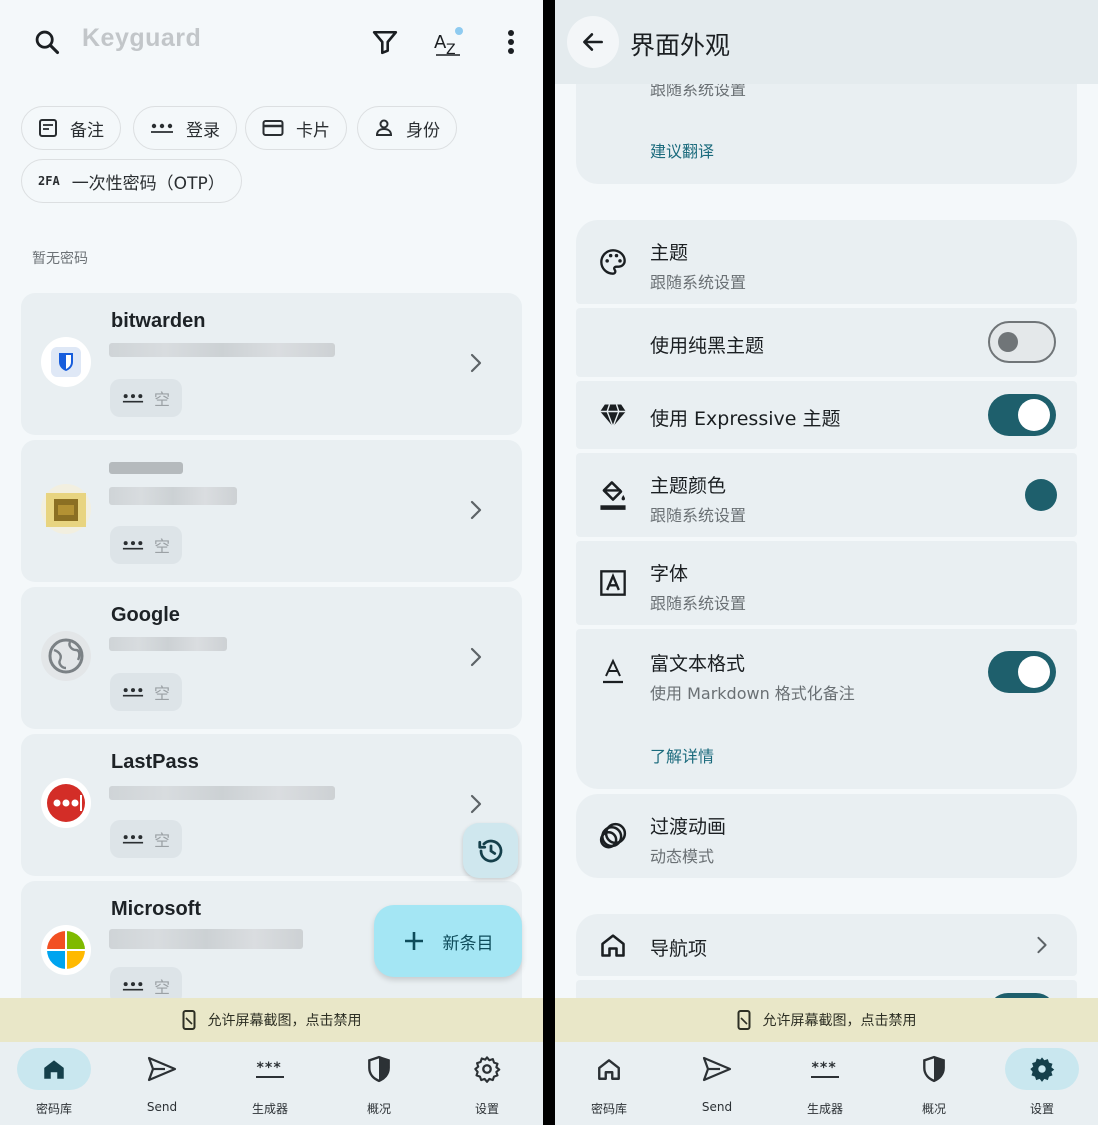  Describe the element at coordinates (203, 130) in the screenshot. I see `chip-label: 登录` at that location.